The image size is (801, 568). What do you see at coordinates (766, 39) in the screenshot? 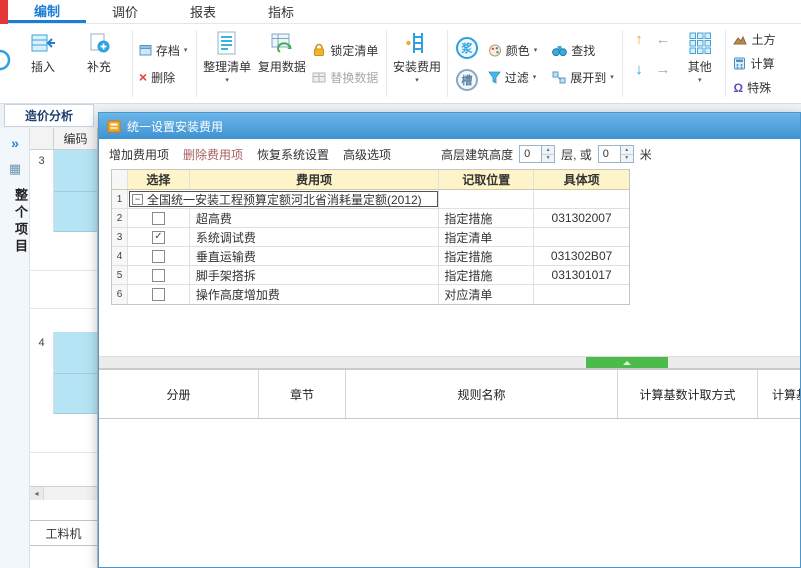
I see `earthwork-button: 土方` at bounding box center [766, 39].